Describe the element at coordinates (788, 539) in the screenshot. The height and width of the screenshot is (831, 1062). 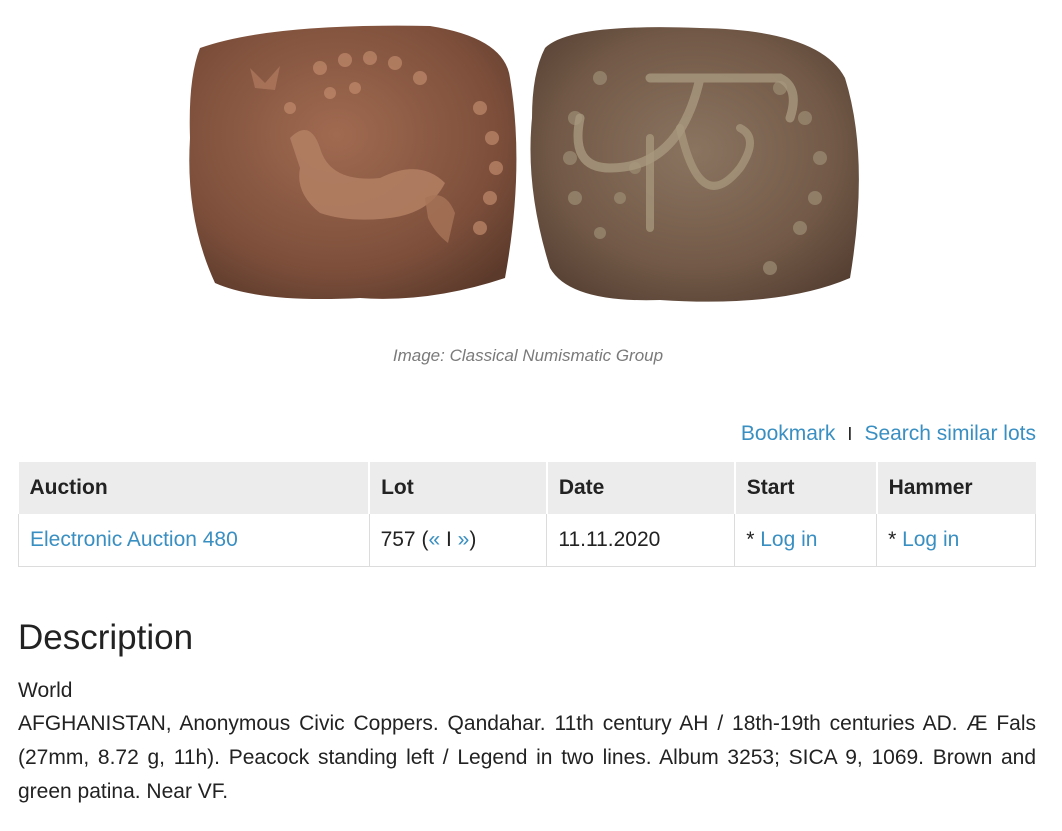
I see `start-login-link: Log in` at that location.